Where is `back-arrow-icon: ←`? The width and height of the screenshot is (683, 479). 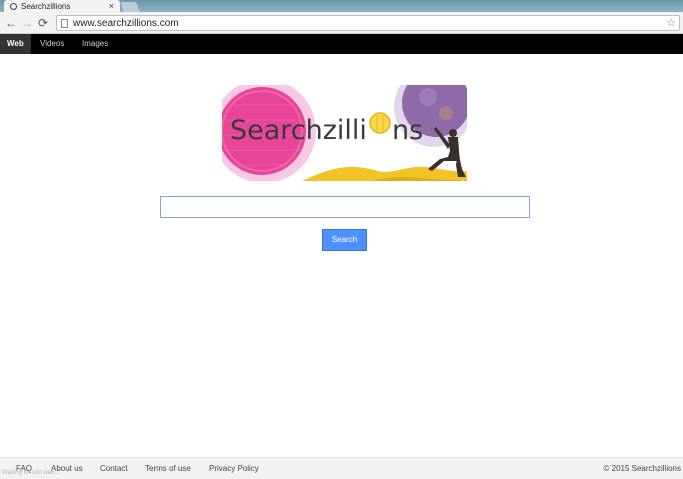
back-arrow-icon: ← is located at coordinates (11, 23).